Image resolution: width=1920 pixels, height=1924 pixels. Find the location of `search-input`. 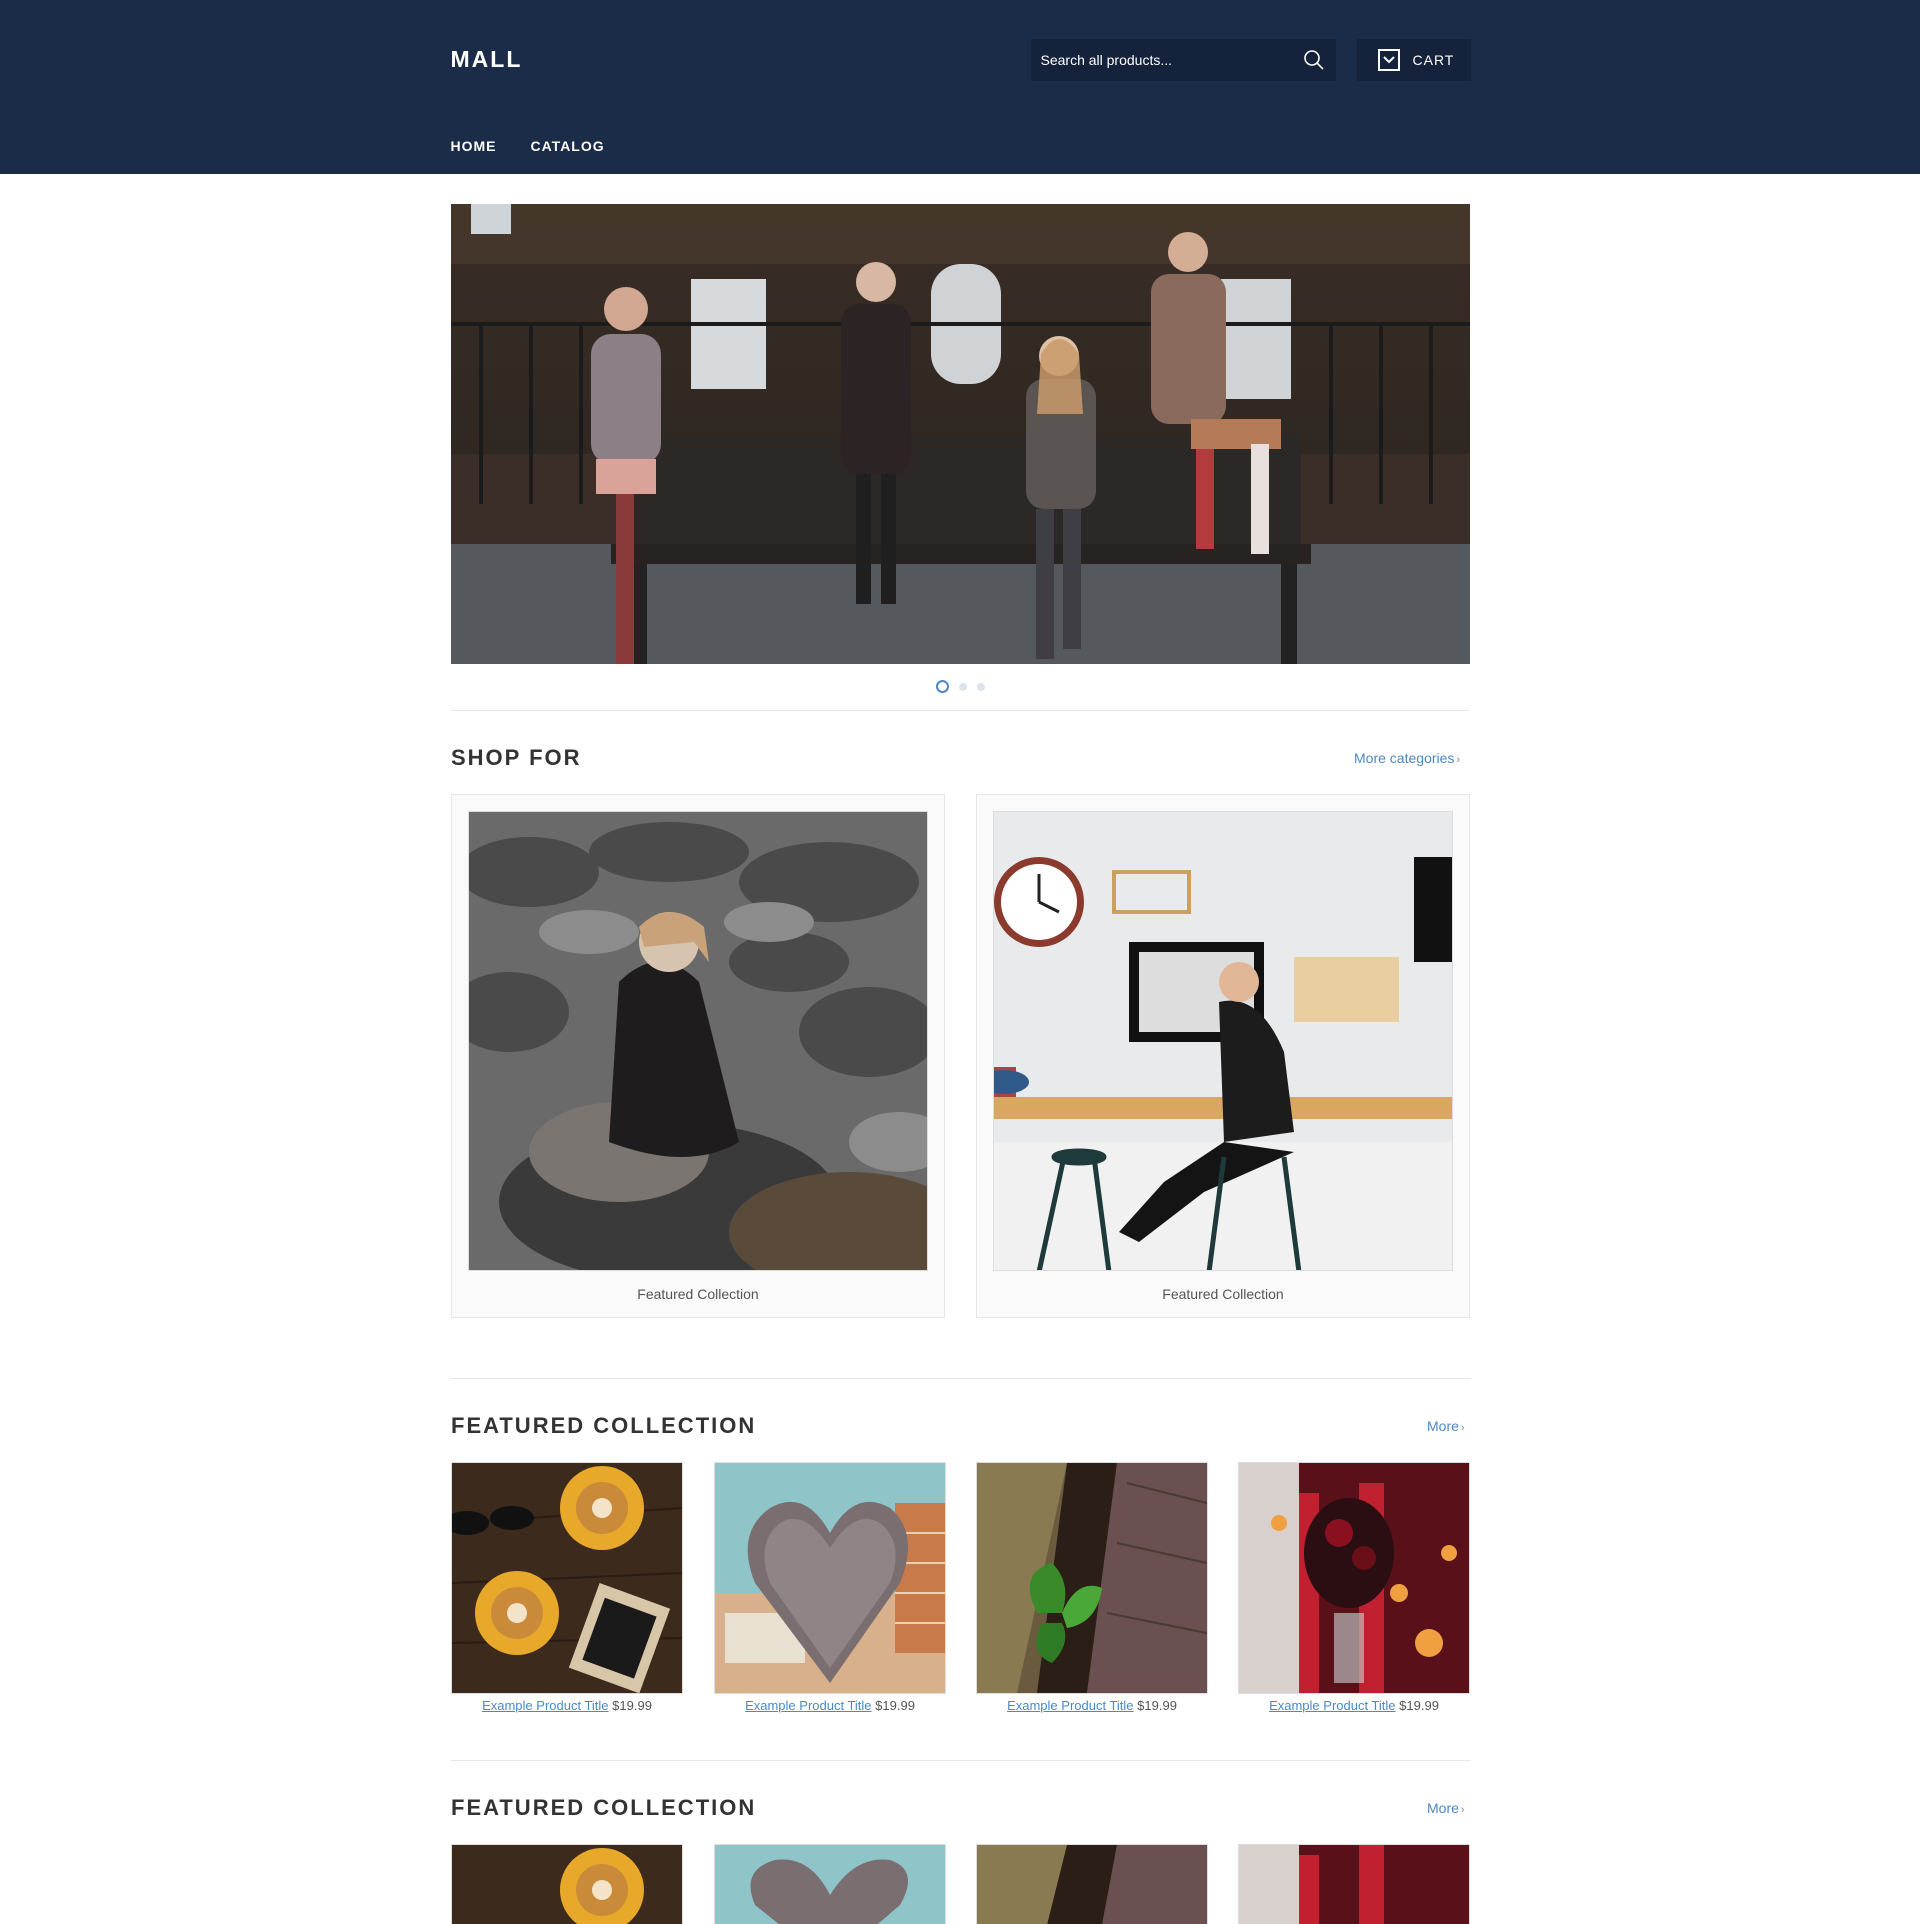

search-input is located at coordinates (1171, 60).